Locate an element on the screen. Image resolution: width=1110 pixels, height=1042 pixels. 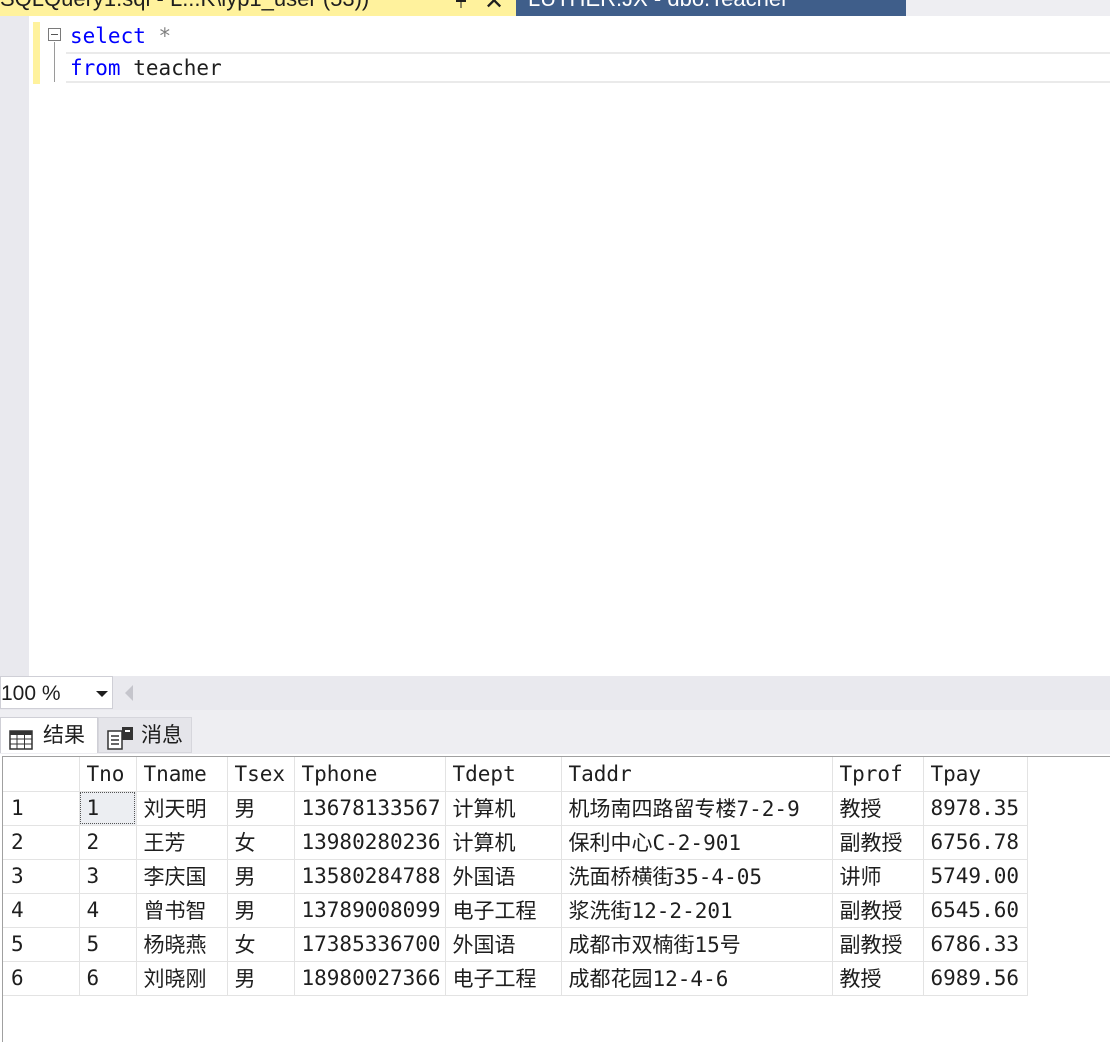
row-number: 5 is located at coordinates (41, 944).